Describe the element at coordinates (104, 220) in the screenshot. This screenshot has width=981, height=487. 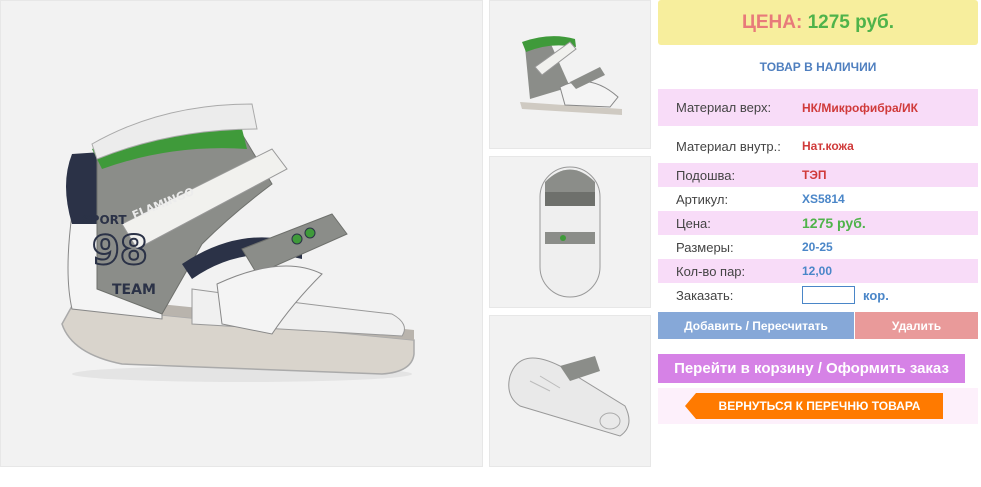
I see `sport-print: SPORT` at that location.